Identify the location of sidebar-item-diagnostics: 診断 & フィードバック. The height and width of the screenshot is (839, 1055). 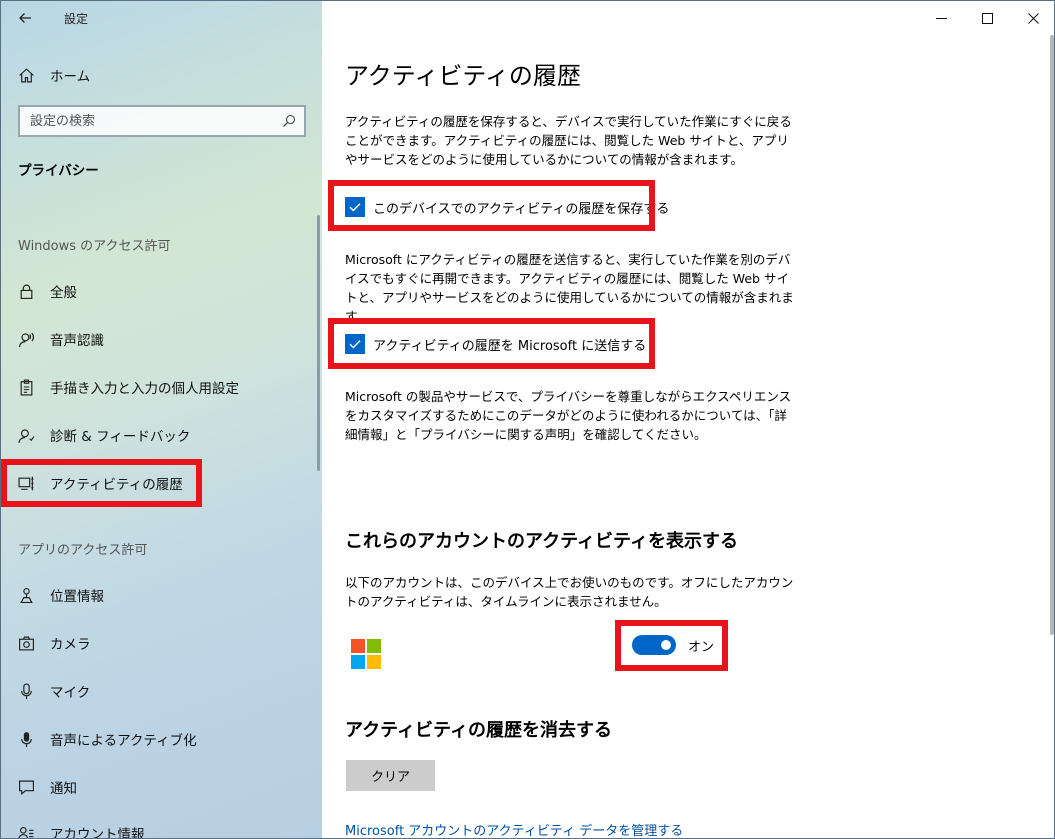
(161, 435).